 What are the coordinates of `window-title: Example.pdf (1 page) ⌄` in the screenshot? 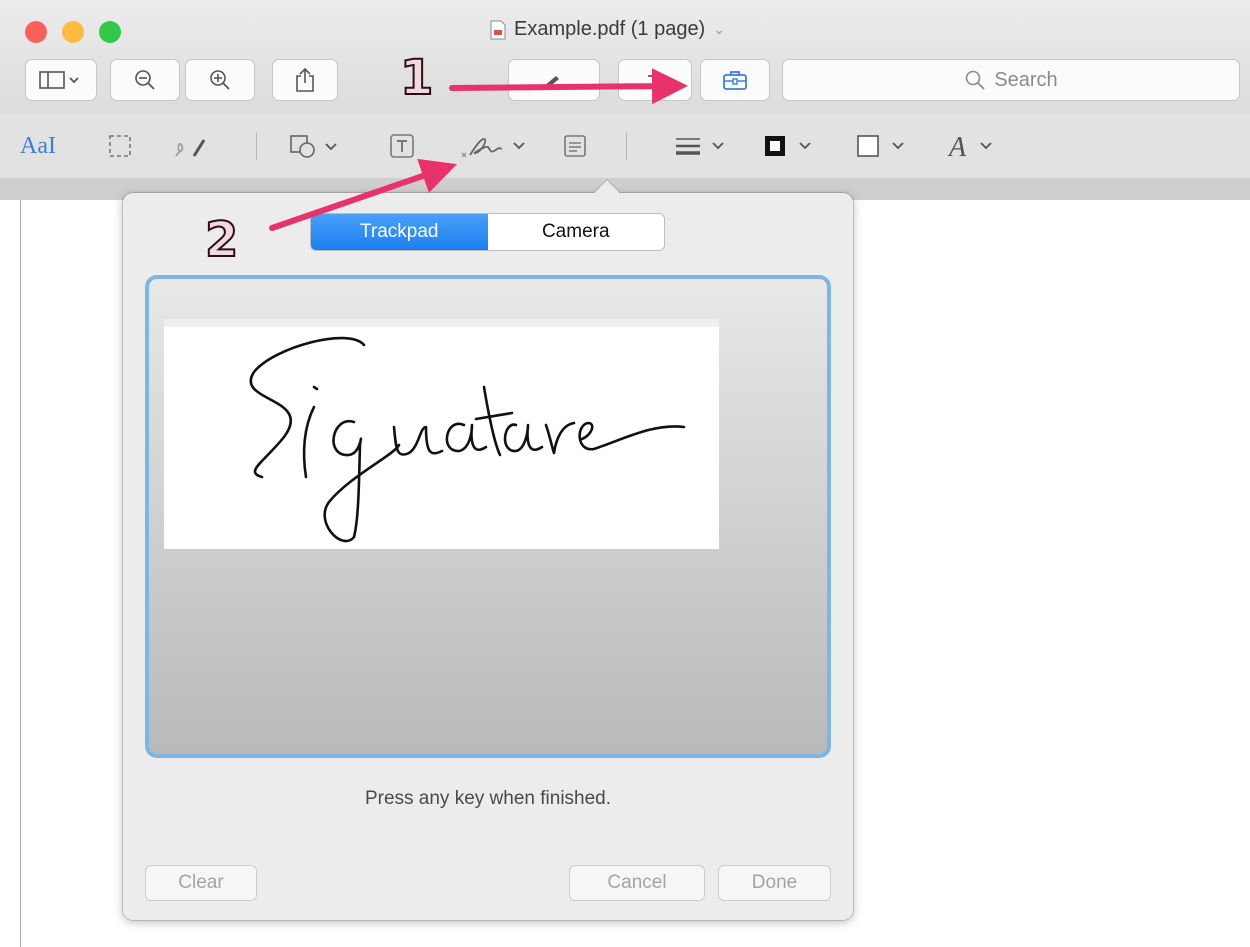 It's located at (607, 29).